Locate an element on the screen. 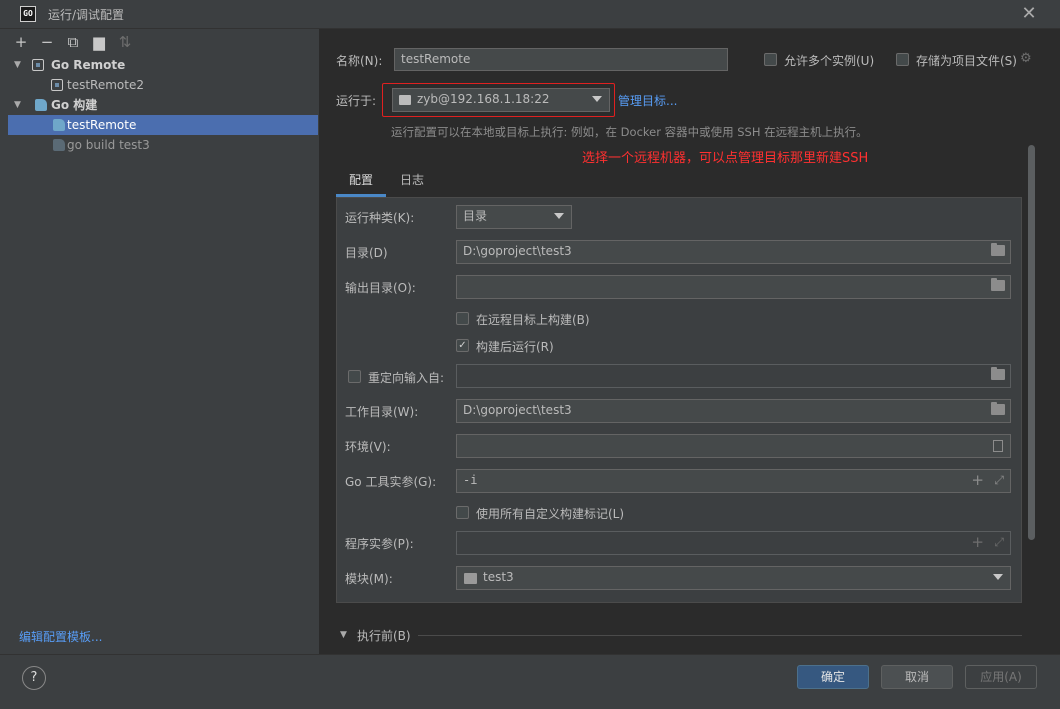 This screenshot has width=1060, height=709. tree-group-go-build: ▼ Go 构建 is located at coordinates (163, 105).